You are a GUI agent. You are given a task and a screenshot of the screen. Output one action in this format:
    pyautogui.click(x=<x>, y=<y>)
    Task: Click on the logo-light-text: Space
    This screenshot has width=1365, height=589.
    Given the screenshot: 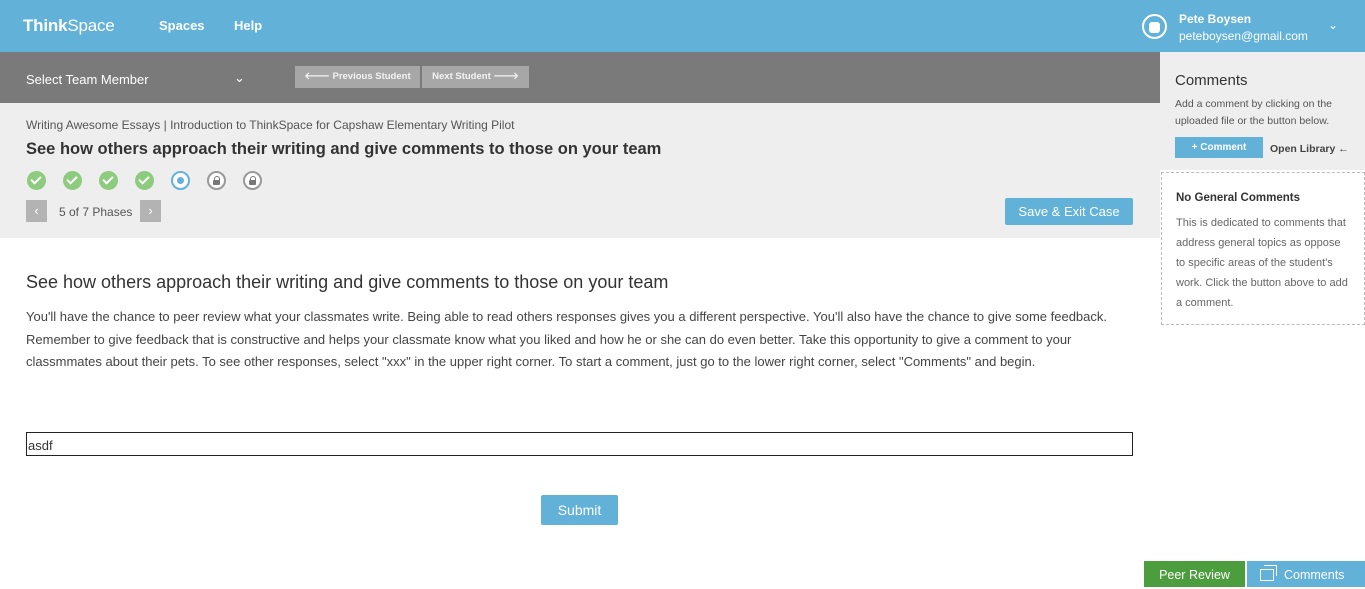 What is the action you would take?
    pyautogui.click(x=91, y=25)
    